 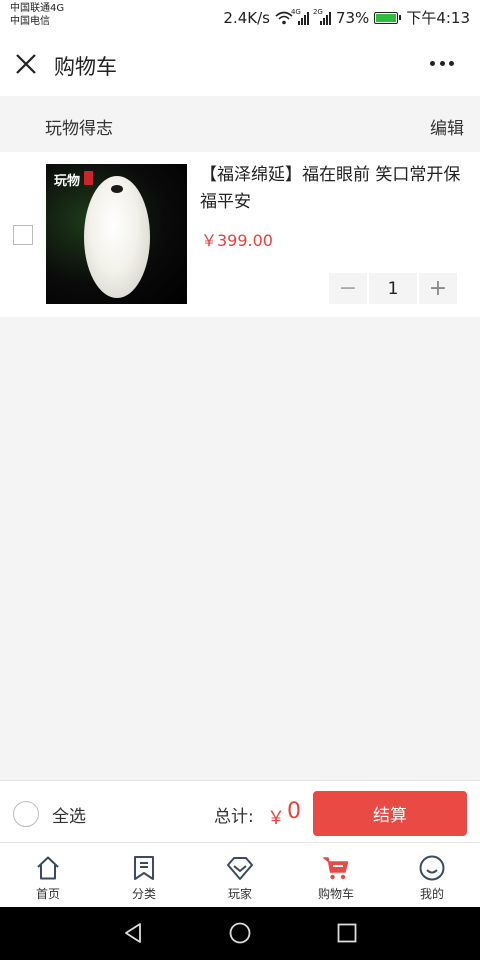 What do you see at coordinates (348, 288) in the screenshot?
I see `decrease-quantity-button: −` at bounding box center [348, 288].